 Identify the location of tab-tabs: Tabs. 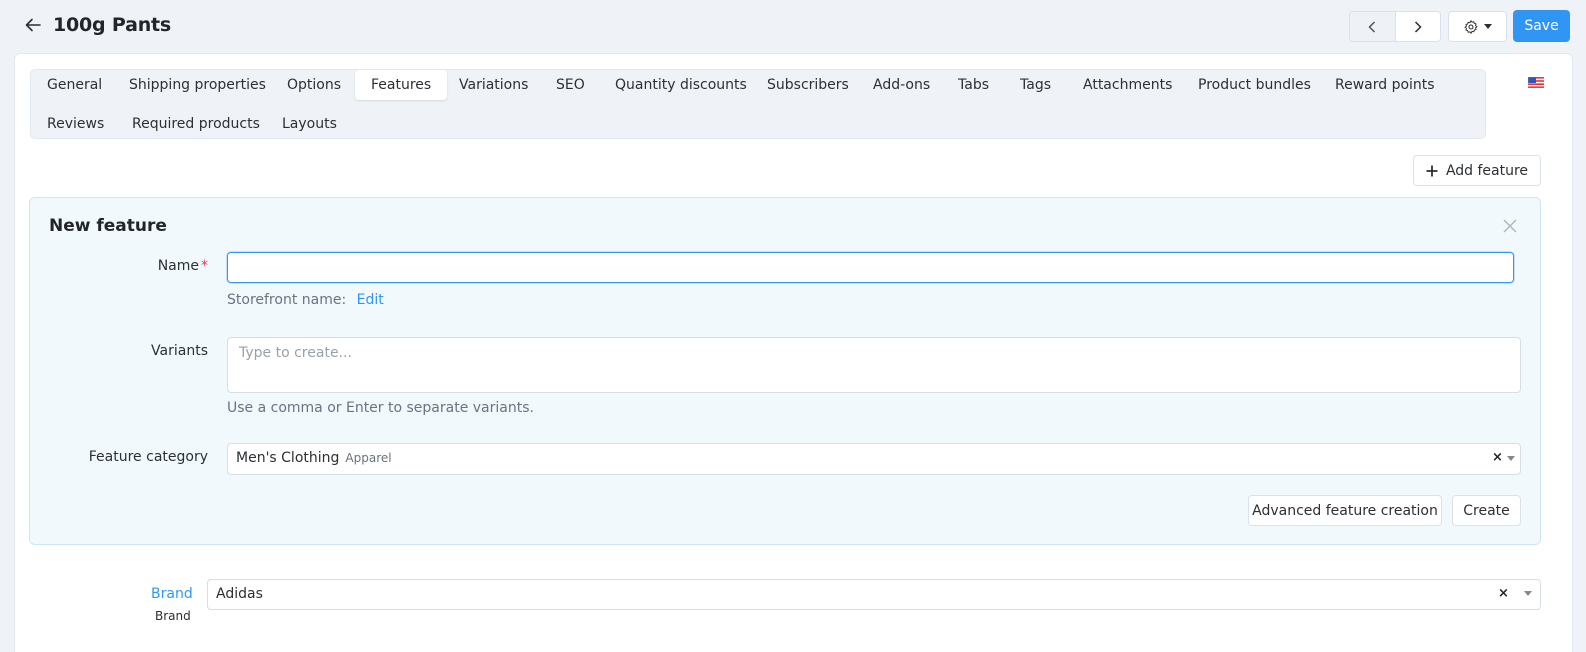
(973, 85).